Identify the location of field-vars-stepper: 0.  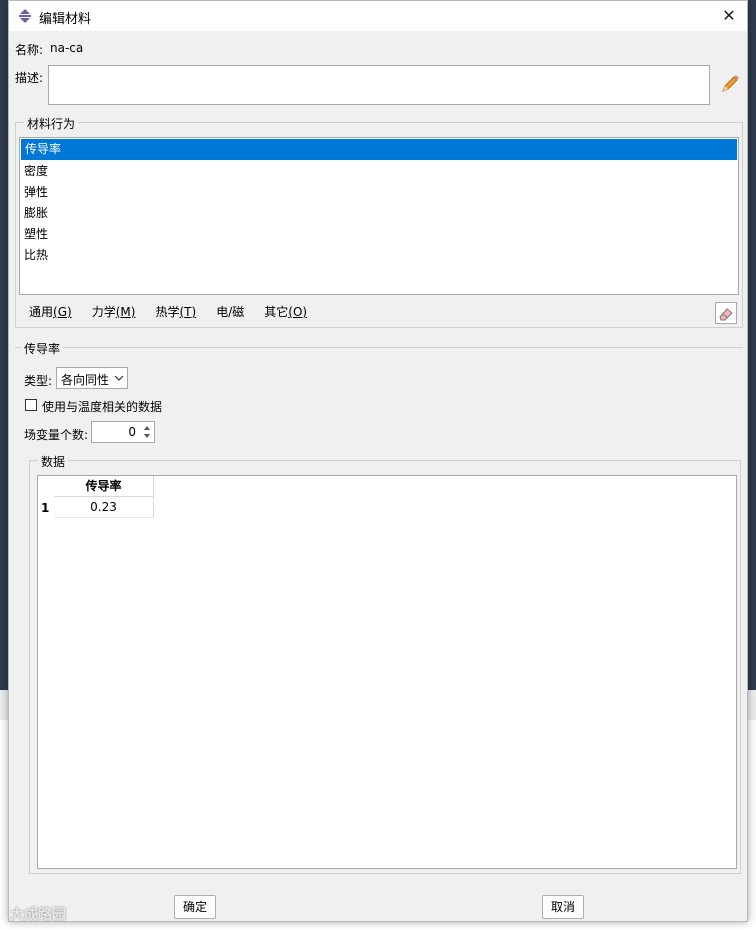
(123, 432).